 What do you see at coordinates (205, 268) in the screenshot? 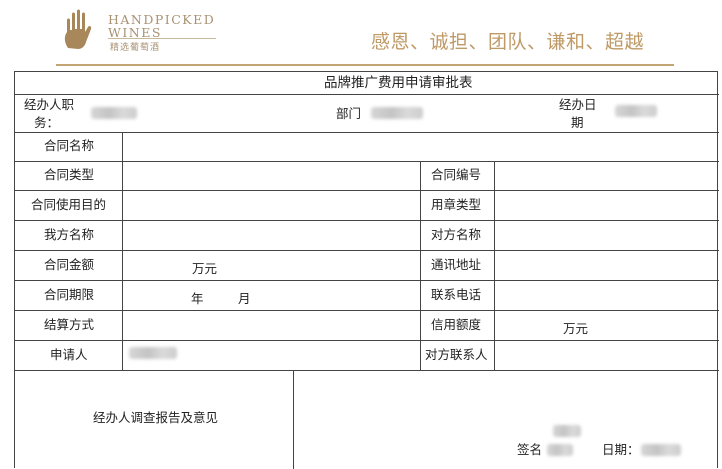
I see `amount-unit: 万元` at bounding box center [205, 268].